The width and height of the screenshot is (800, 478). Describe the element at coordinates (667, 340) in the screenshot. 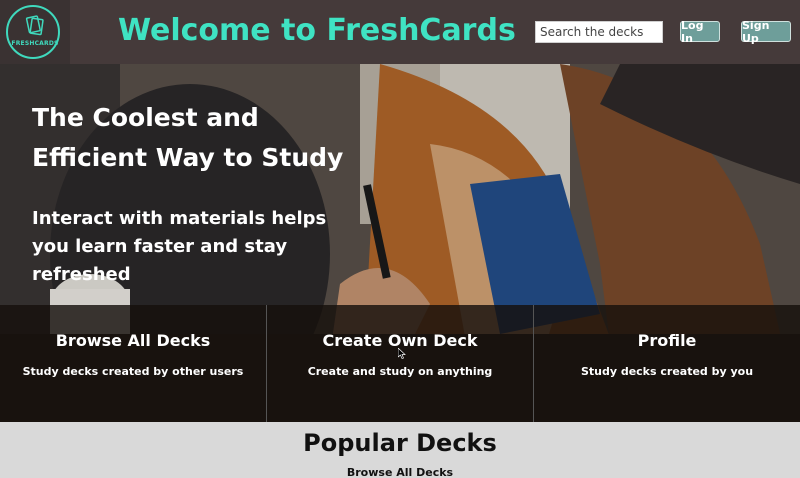

I see `card-title: Profile` at that location.